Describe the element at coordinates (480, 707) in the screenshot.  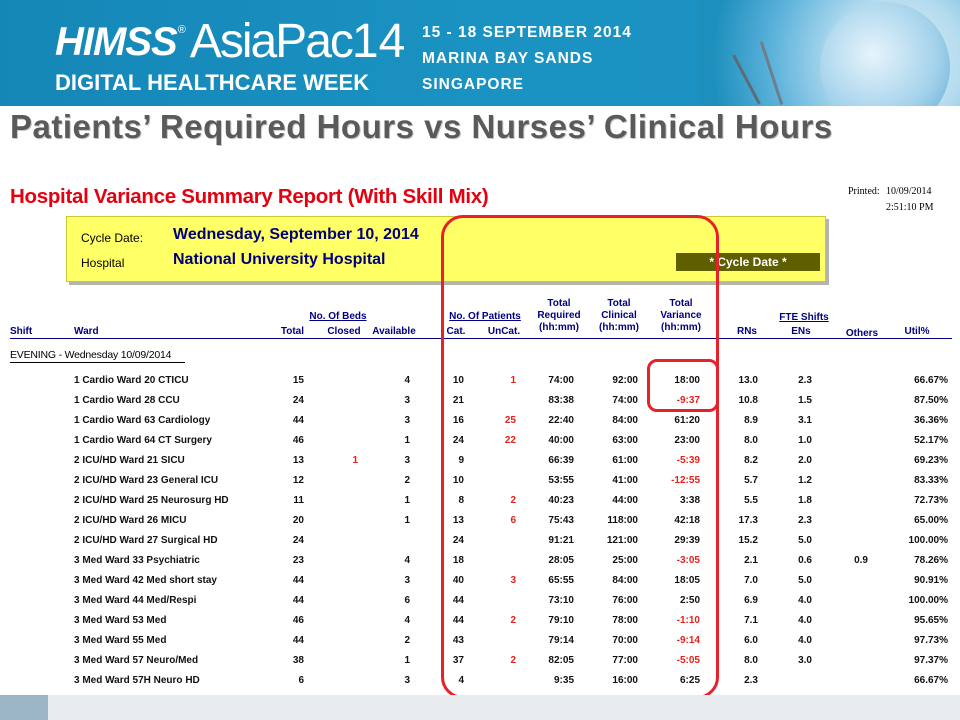
I see `slide-footer` at that location.